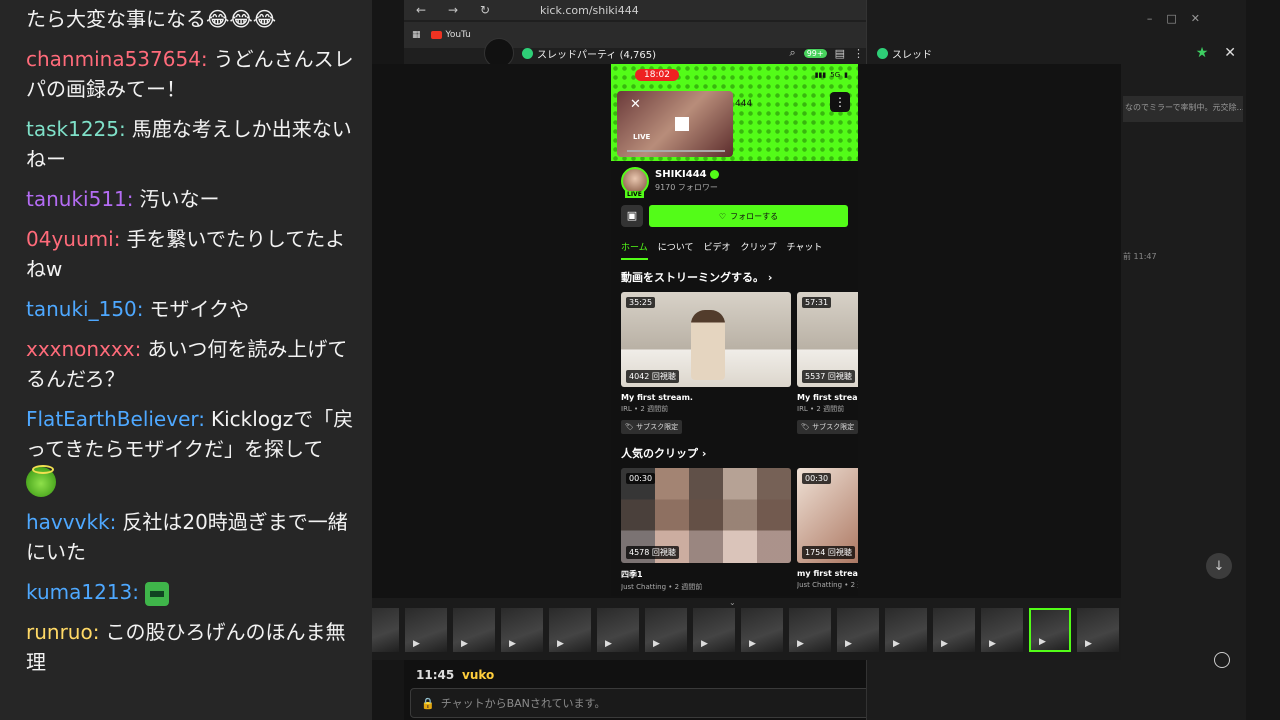  What do you see at coordinates (450, 35) in the screenshot?
I see `bookmark-youtube: YouTu` at bounding box center [450, 35].